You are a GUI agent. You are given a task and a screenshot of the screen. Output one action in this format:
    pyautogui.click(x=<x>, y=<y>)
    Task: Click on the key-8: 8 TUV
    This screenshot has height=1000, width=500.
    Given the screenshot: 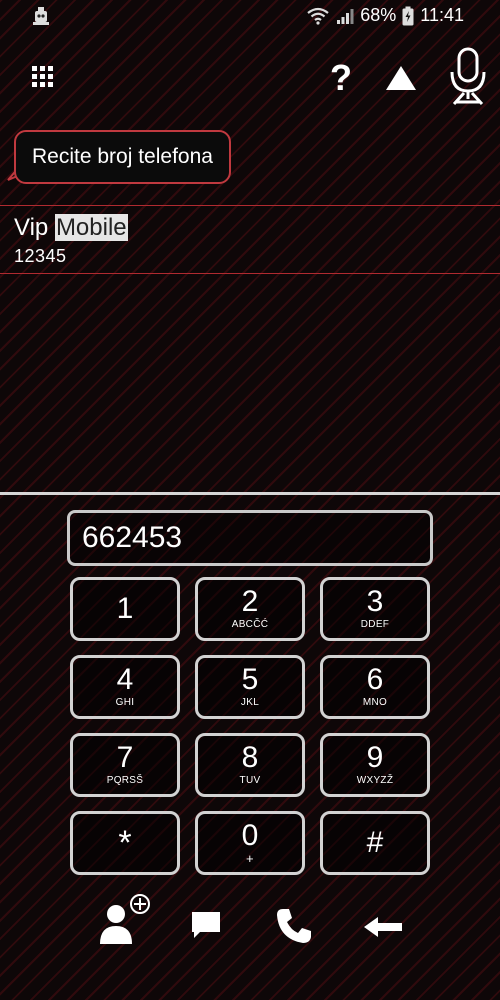 What is the action you would take?
    pyautogui.click(x=250, y=765)
    